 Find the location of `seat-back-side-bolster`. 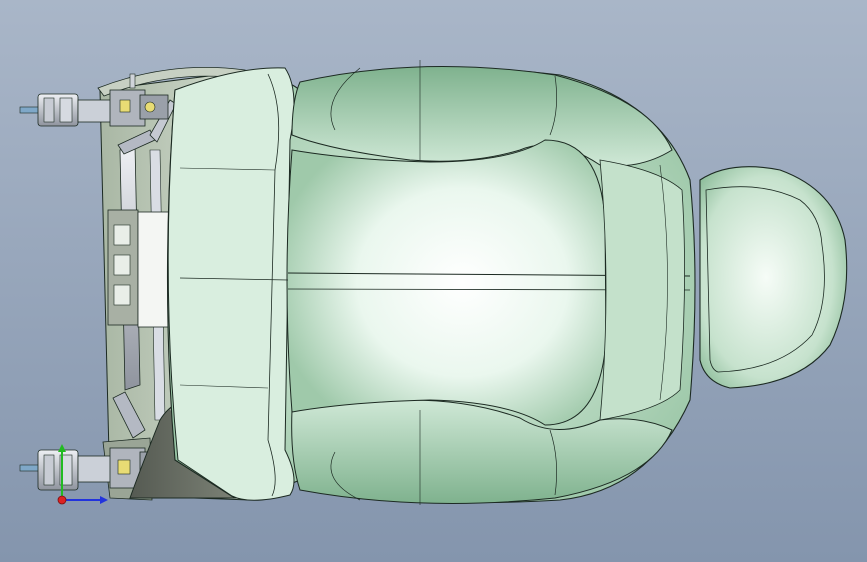

seat-back-side-bolster is located at coordinates (231, 284).